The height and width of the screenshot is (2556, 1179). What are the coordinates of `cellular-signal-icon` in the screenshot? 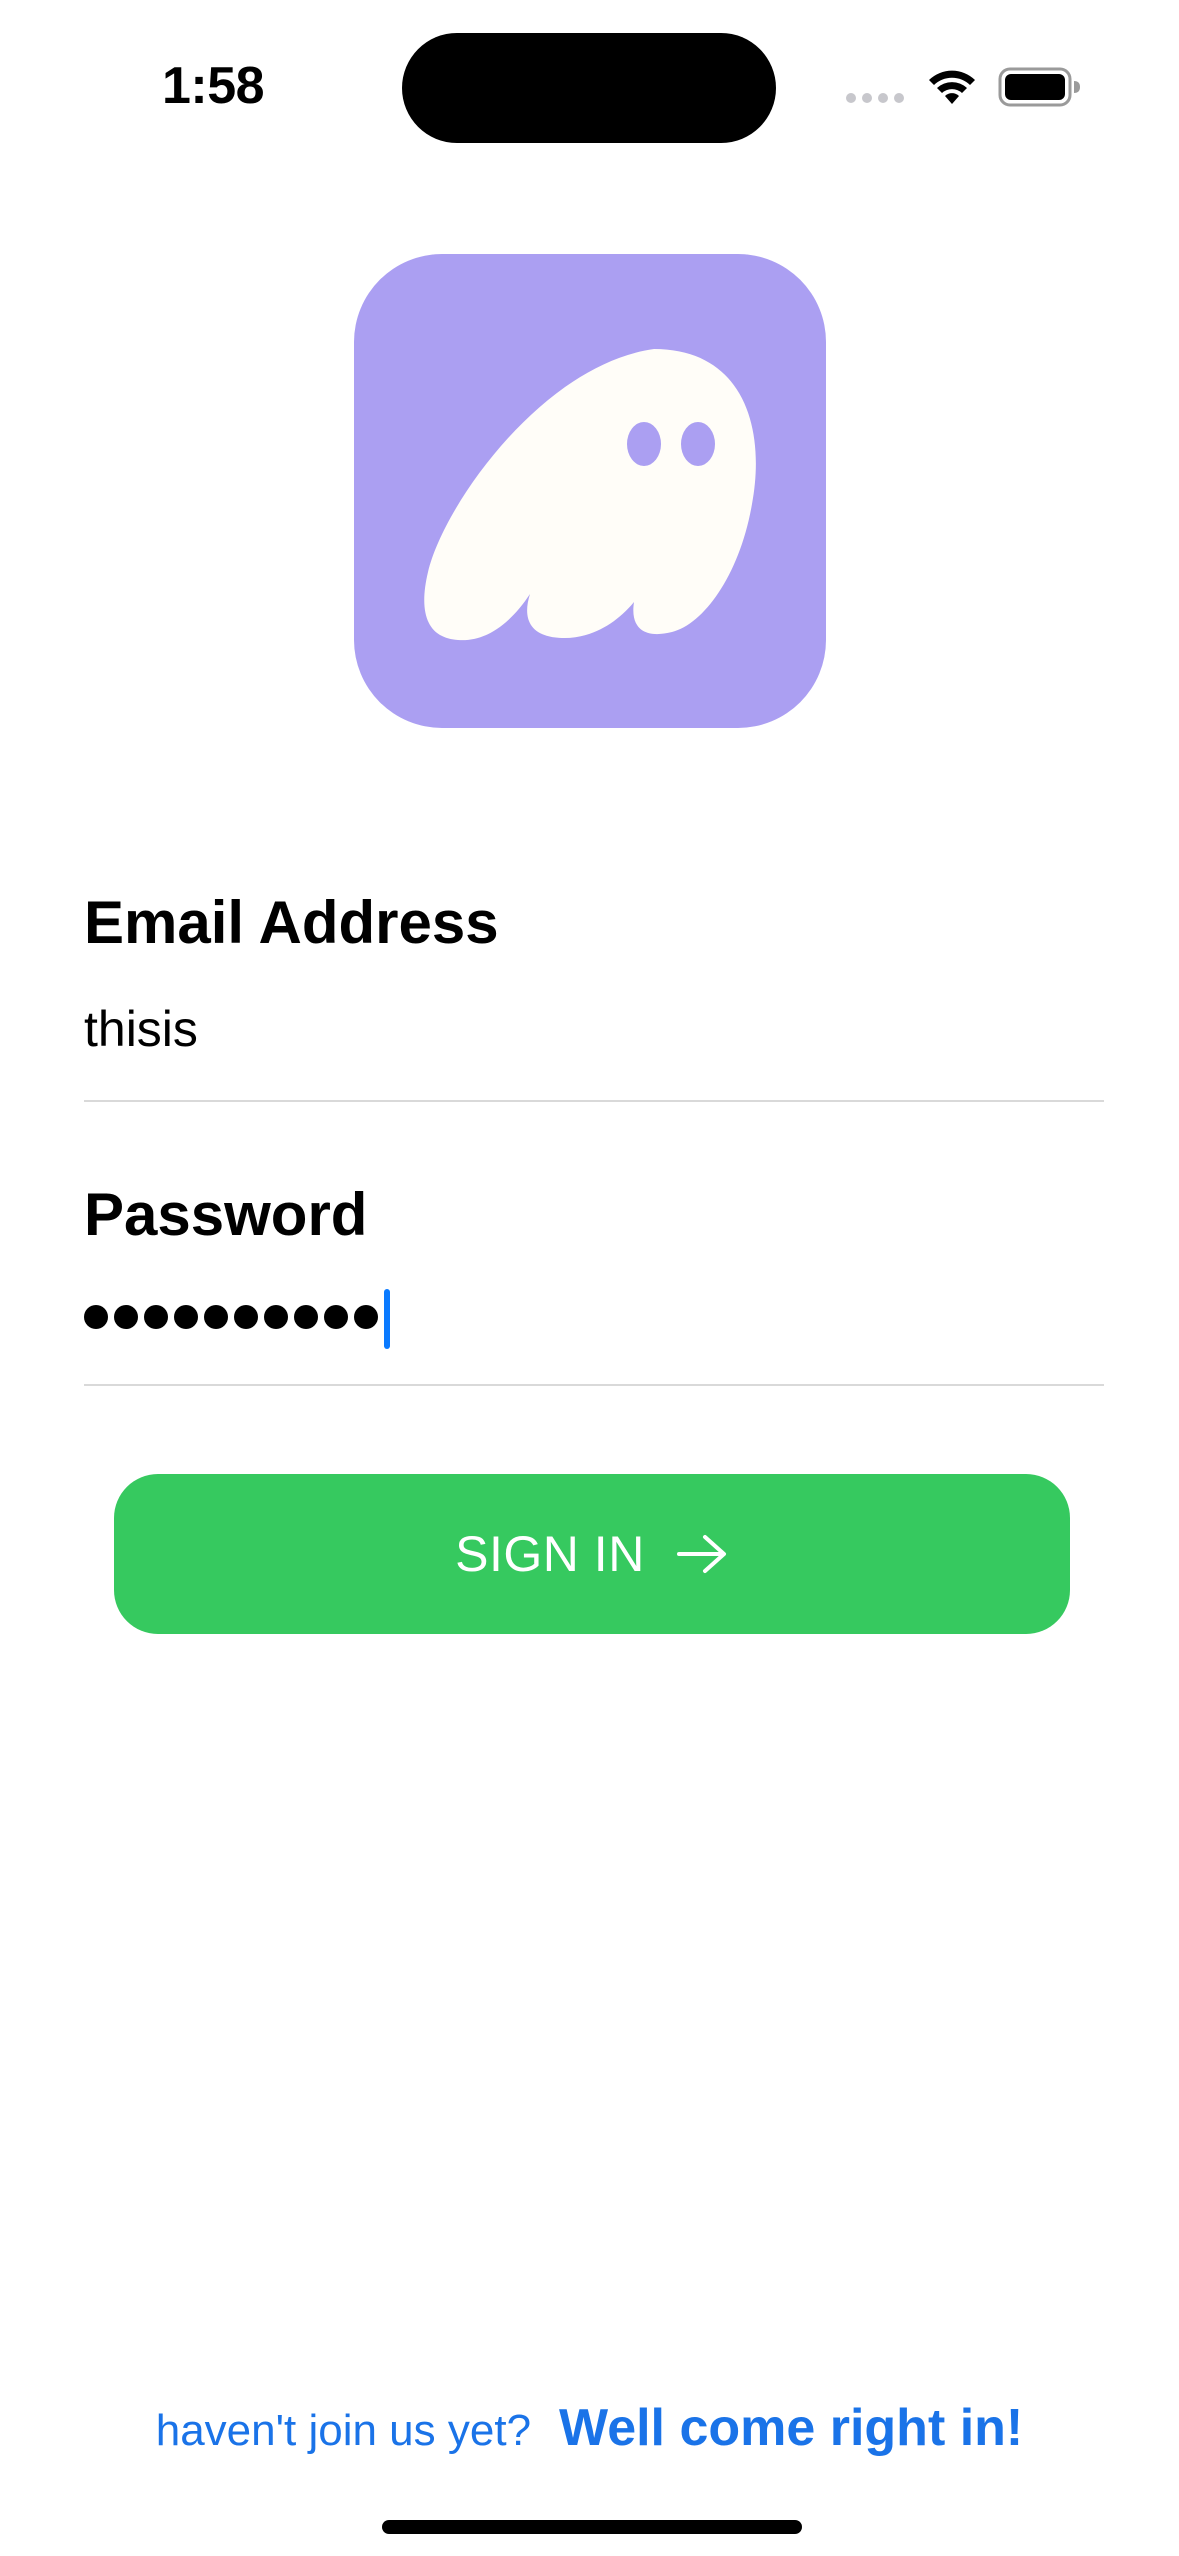 It's located at (875, 98).